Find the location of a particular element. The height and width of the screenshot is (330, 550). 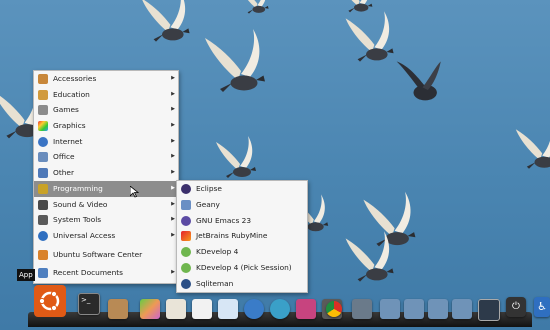

globe-icon is located at coordinates (280, 309).